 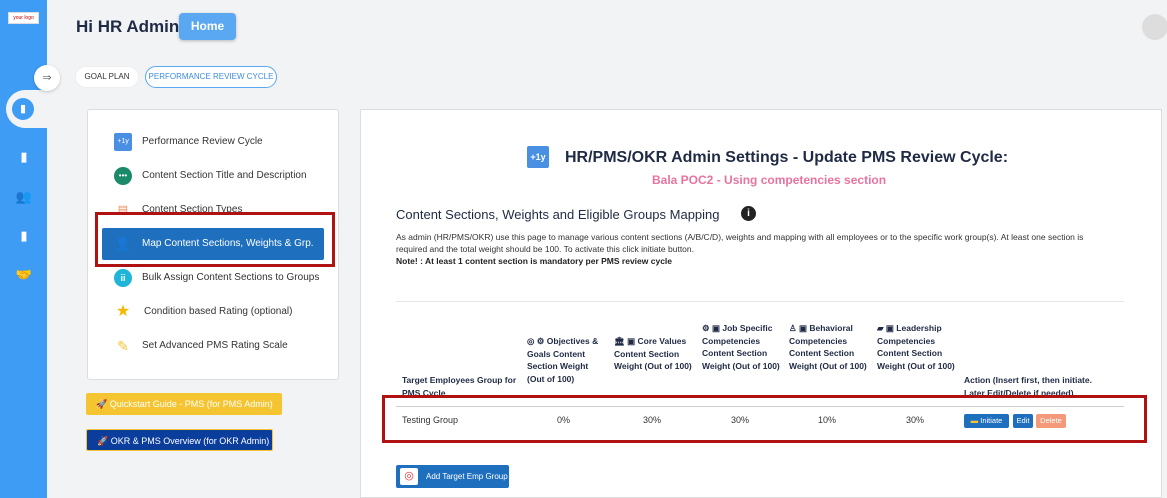 I want to click on button-label: OKR & PMS Overview (for OKR Admin), so click(x=190, y=441).